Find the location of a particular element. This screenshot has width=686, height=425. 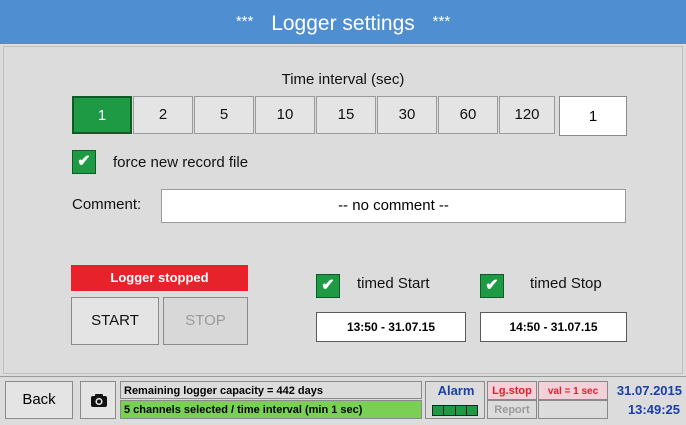

interval-value-field: 1 is located at coordinates (593, 116).